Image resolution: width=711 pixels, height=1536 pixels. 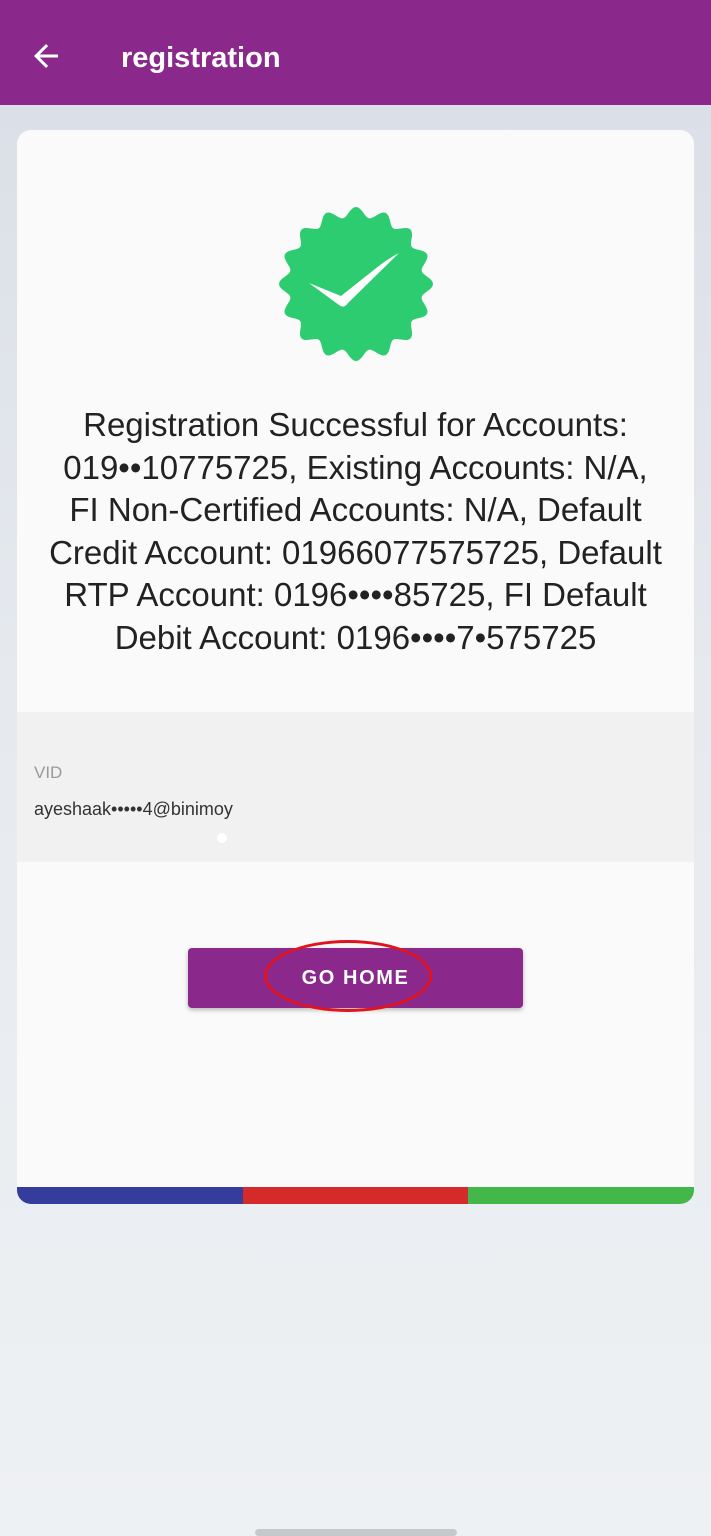 What do you see at coordinates (356, 284) in the screenshot?
I see `verified-check-badge-icon` at bounding box center [356, 284].